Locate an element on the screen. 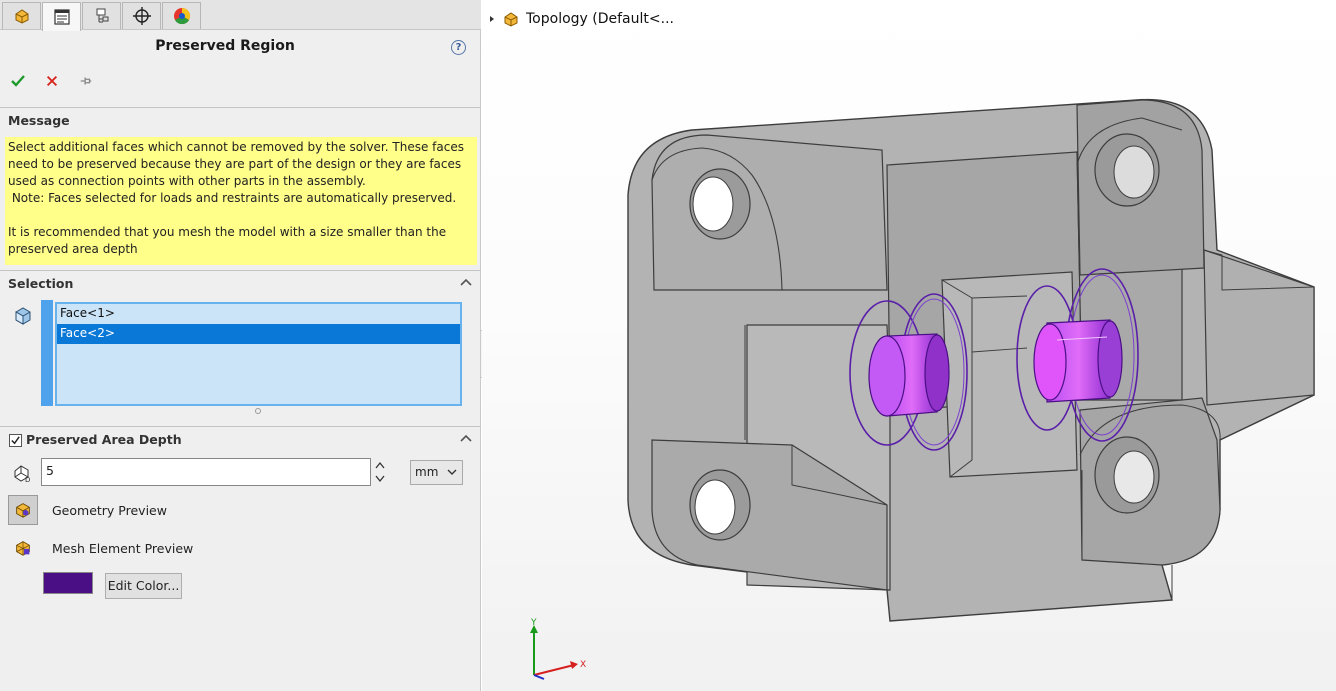  y-axis-label: Y is located at coordinates (533, 623).